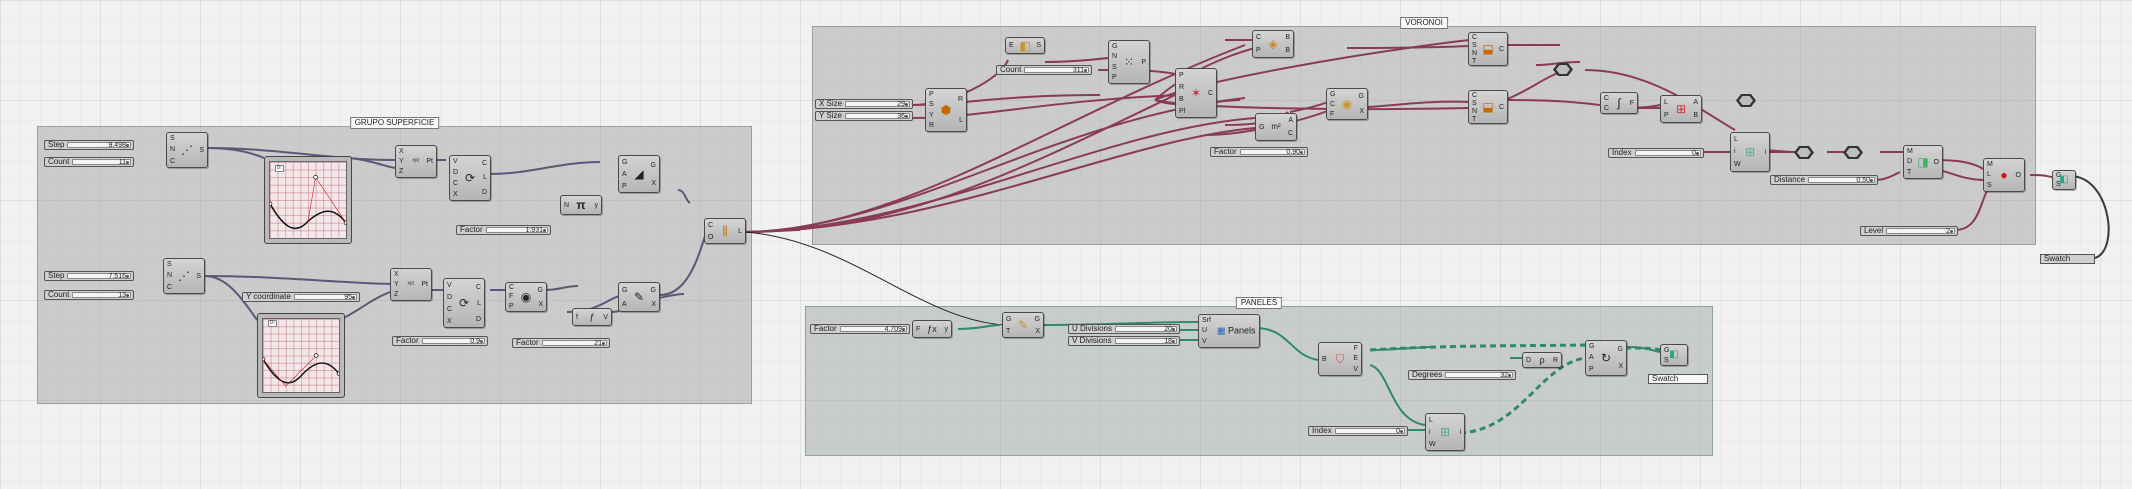 Image resolution: width=2132 pixels, height=489 pixels. I want to click on loft-icon: ⫼, so click(725, 231).